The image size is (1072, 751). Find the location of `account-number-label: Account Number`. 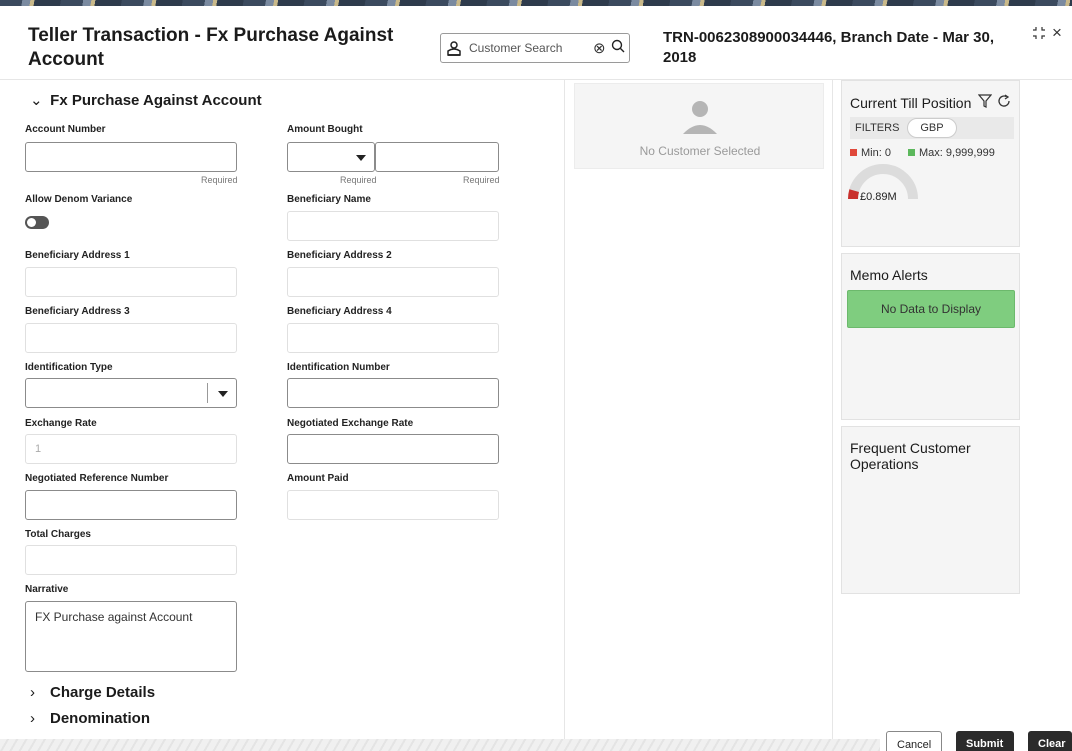

account-number-label: Account Number is located at coordinates (65, 129).